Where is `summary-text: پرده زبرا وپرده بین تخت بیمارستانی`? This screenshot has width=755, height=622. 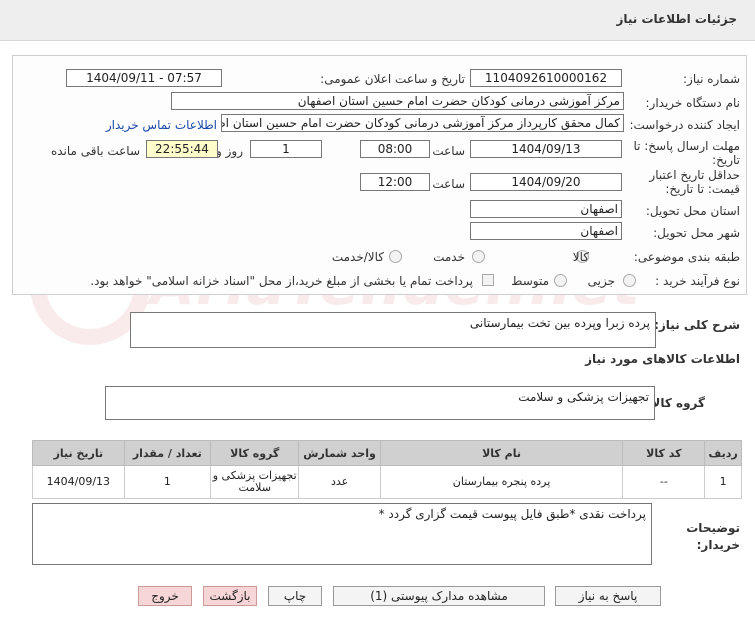 summary-text: پرده زبرا وپرده بین تخت بیمارستانی is located at coordinates (393, 330).